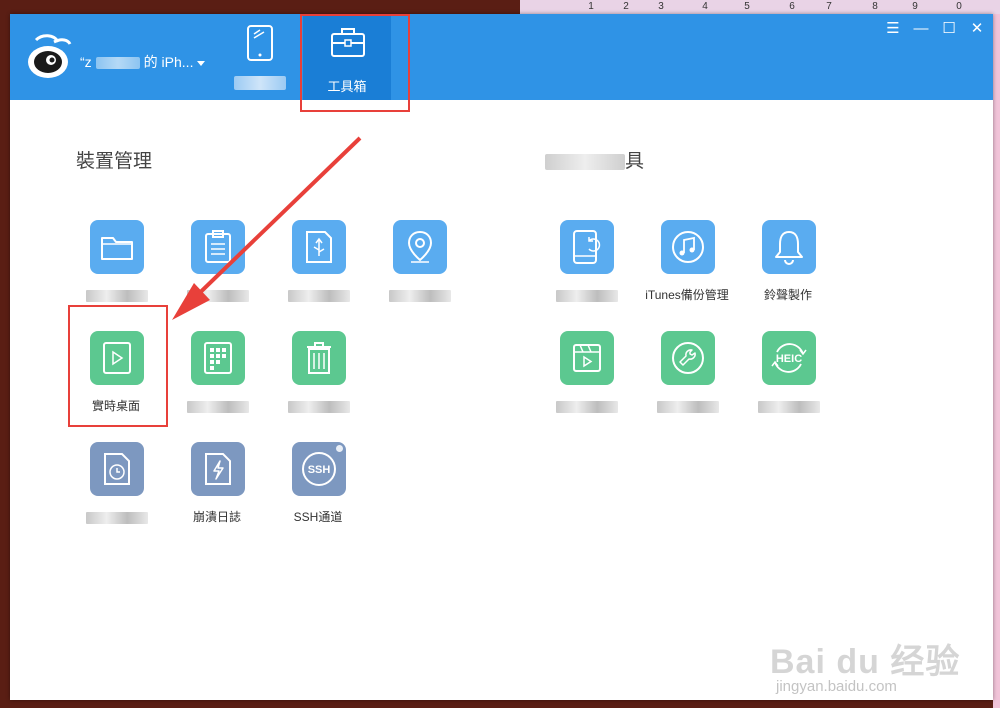 The height and width of the screenshot is (708, 1000). Describe the element at coordinates (355, 63) in the screenshot. I see `highlight-box-toolbox` at that location.